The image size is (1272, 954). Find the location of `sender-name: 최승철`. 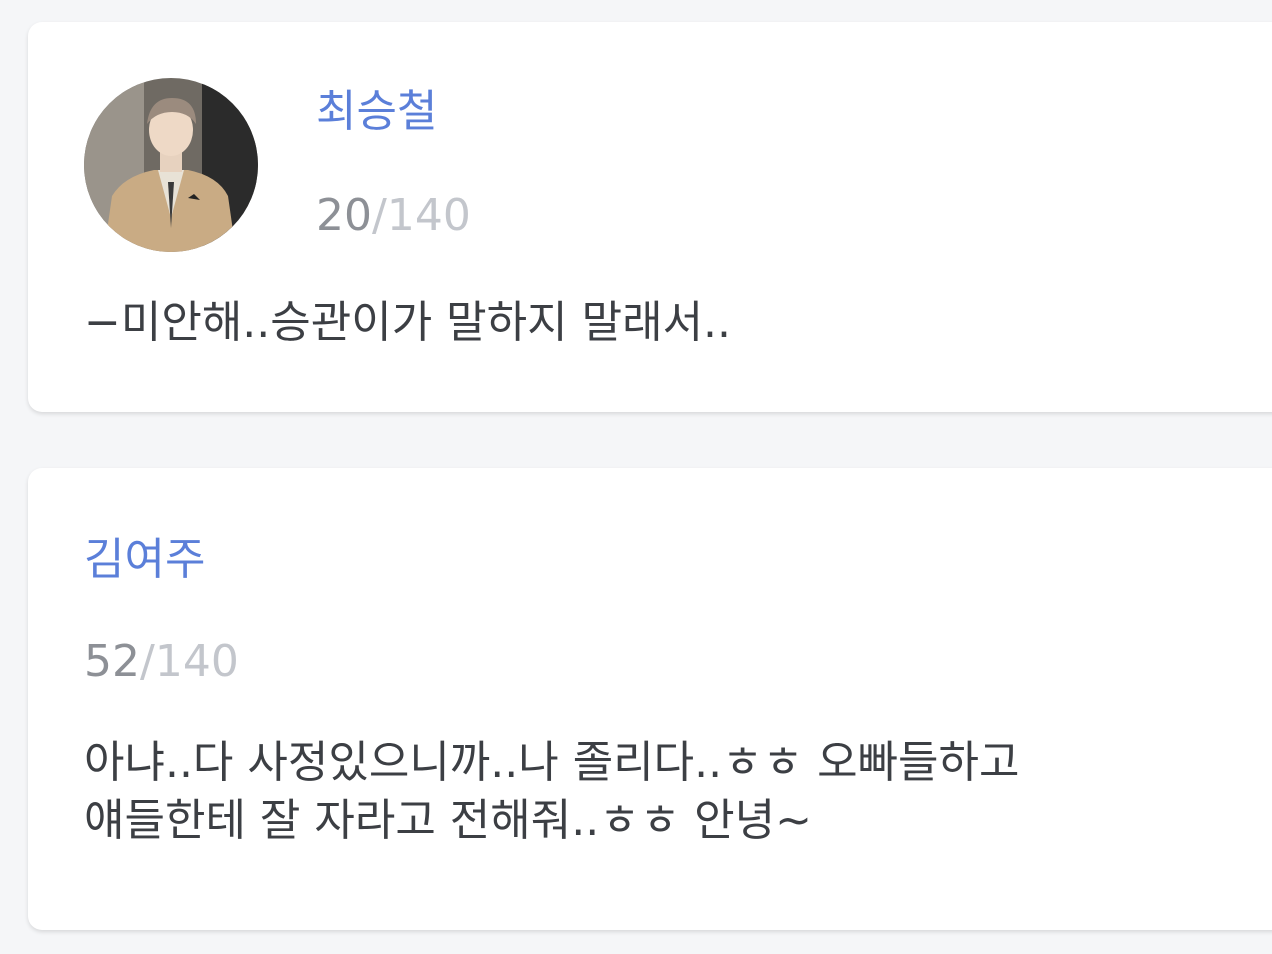

sender-name: 최승철 is located at coordinates (376, 112).